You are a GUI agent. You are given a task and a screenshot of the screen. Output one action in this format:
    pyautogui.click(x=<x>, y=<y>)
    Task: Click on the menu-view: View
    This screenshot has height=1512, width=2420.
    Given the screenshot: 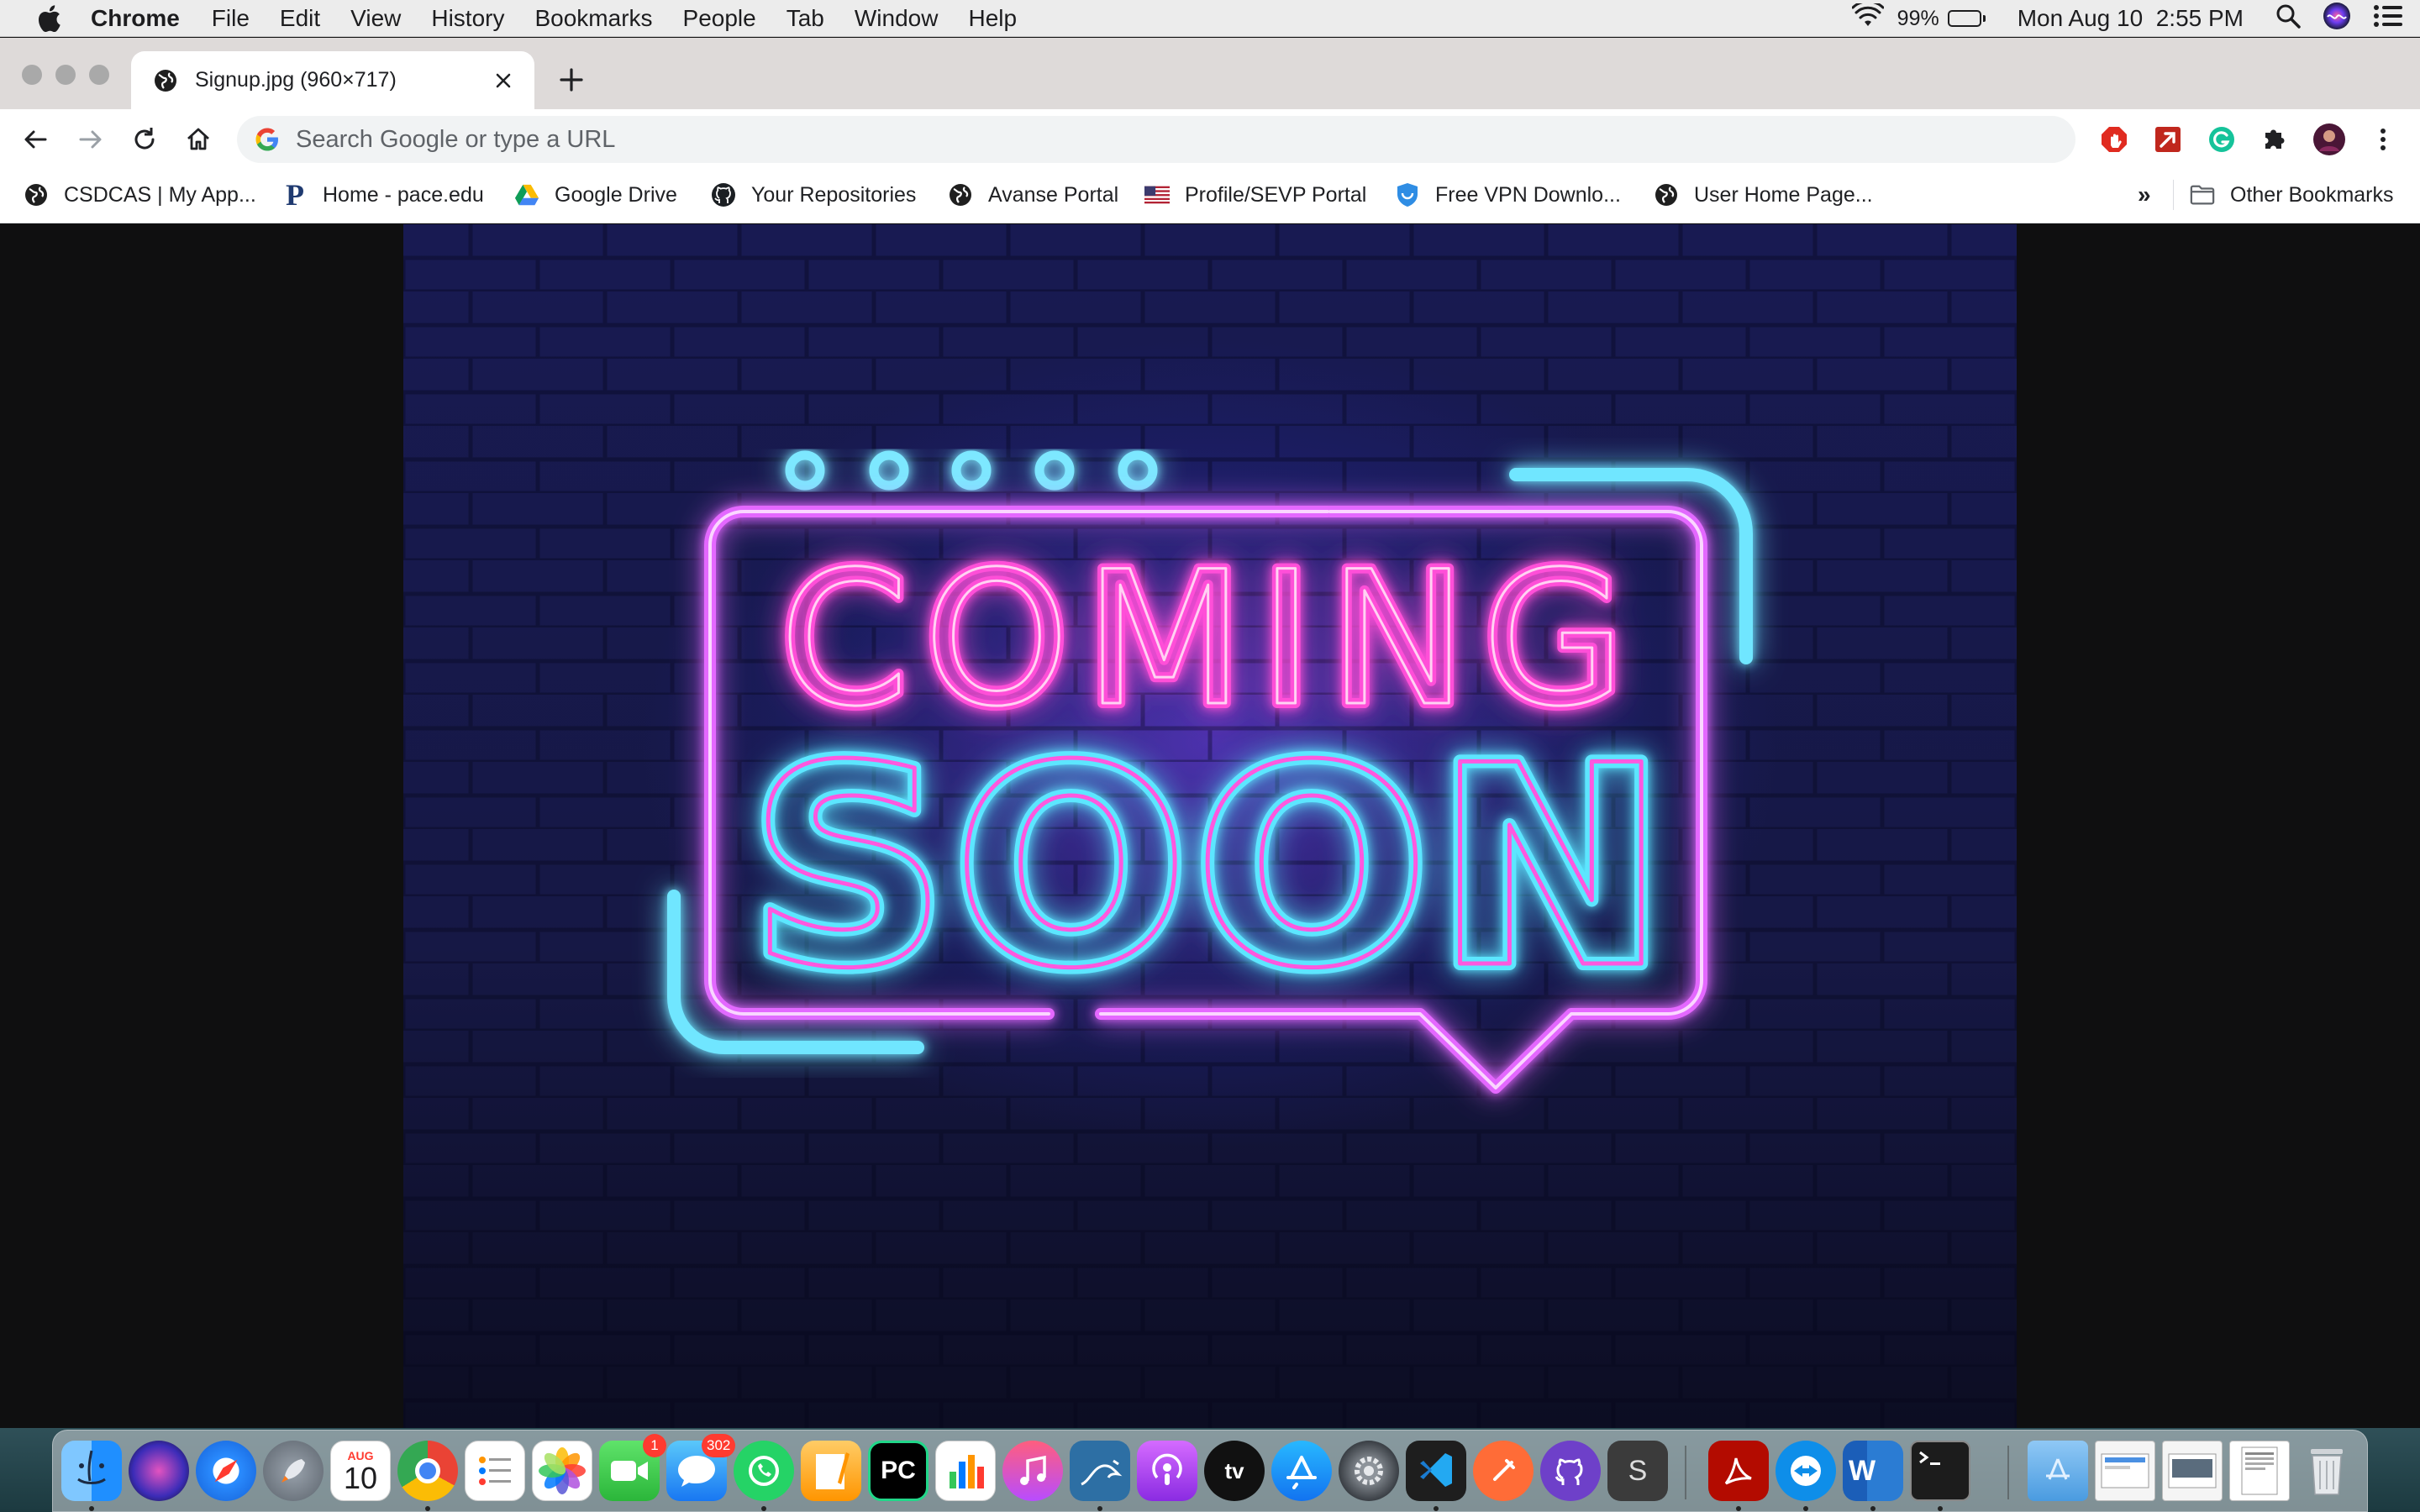 What is the action you would take?
    pyautogui.click(x=375, y=18)
    